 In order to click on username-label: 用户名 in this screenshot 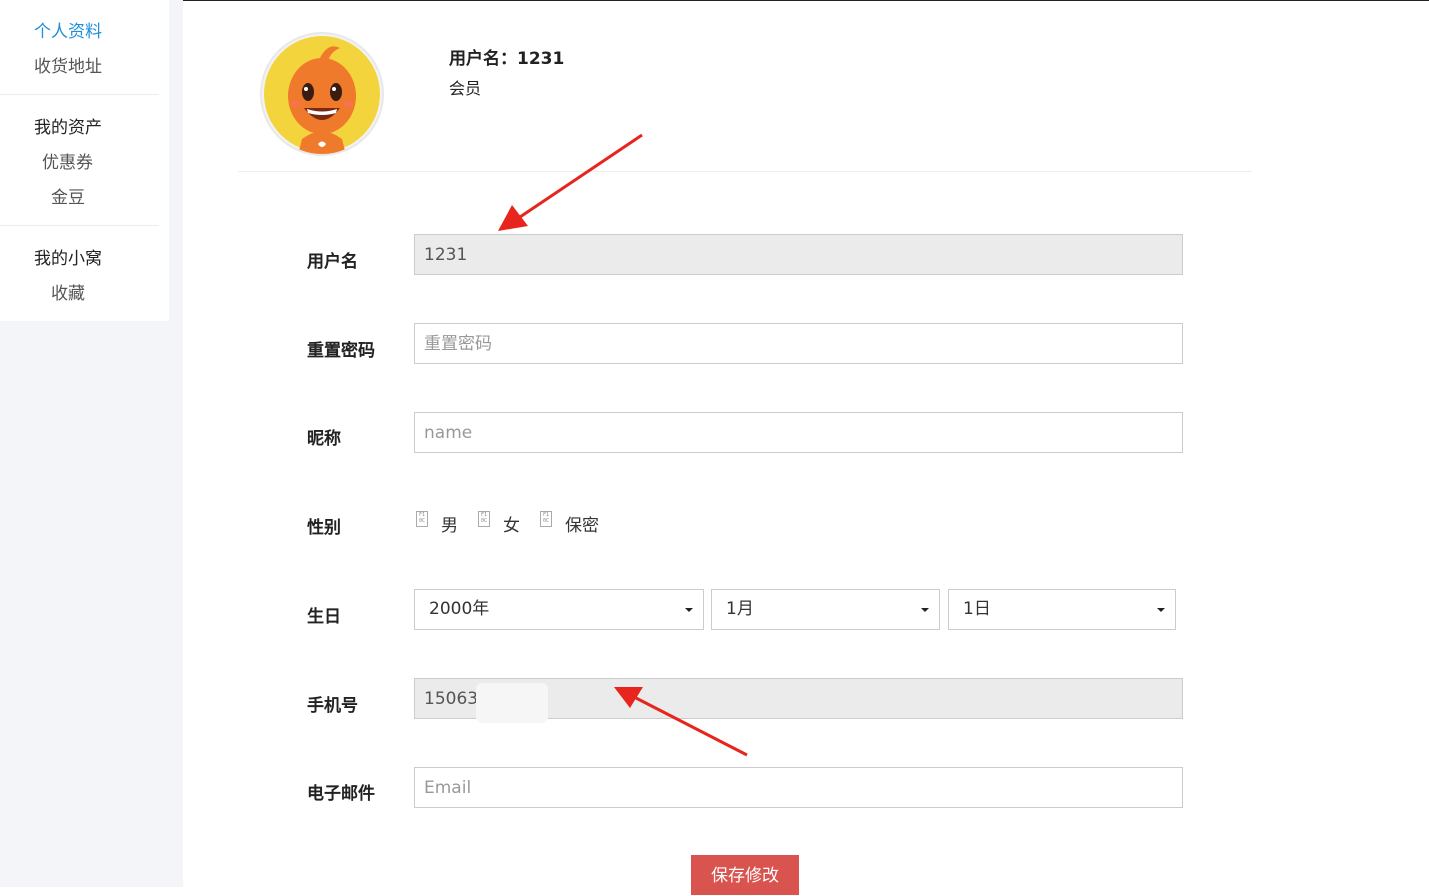, I will do `click(332, 262)`.